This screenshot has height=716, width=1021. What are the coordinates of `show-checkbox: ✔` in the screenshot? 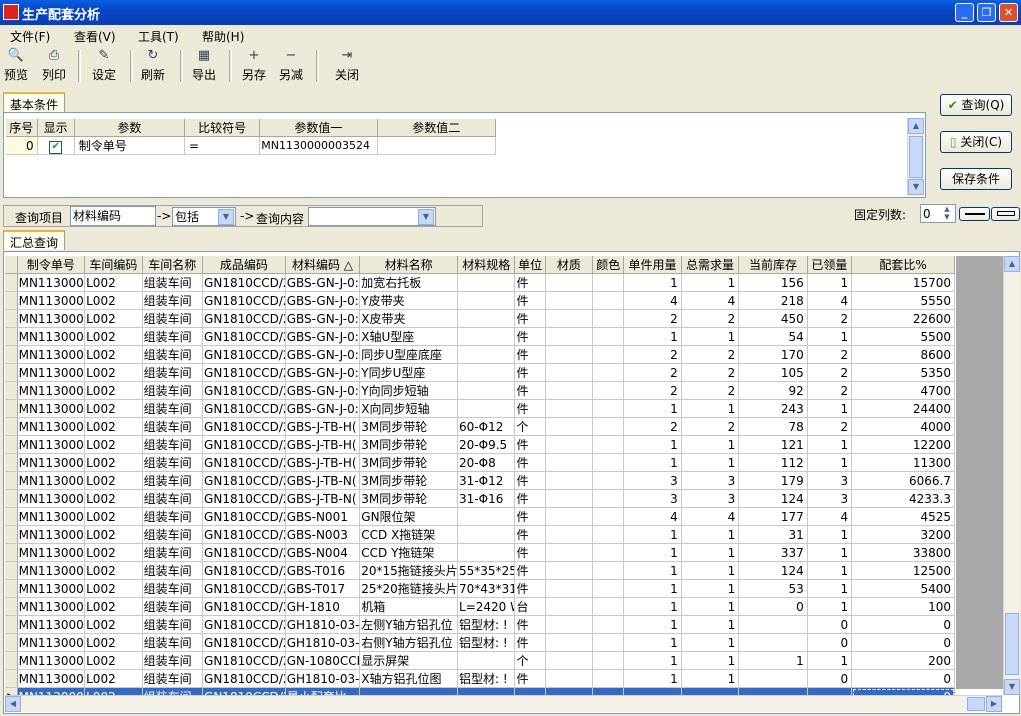 It's located at (56, 147).